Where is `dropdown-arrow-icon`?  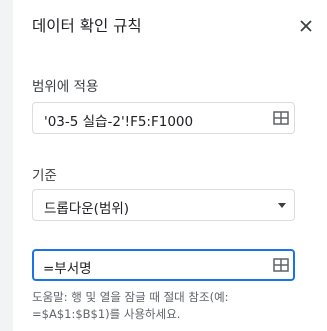 dropdown-arrow-icon is located at coordinates (282, 205).